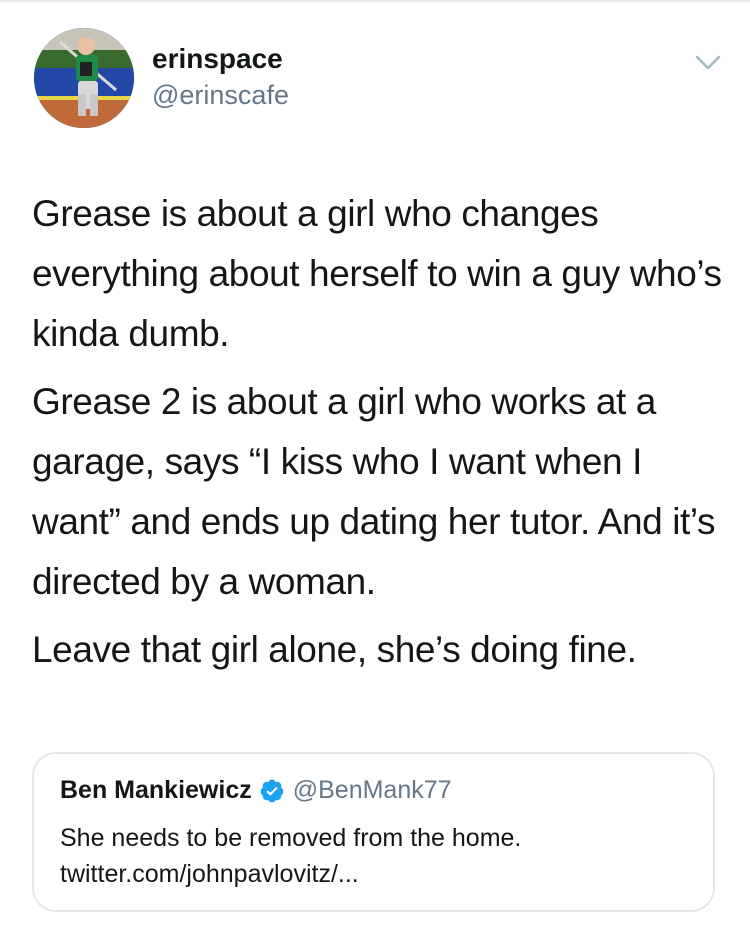 Image resolution: width=750 pixels, height=927 pixels. What do you see at coordinates (220, 95) in the screenshot?
I see `author-handle: @erinscafe` at bounding box center [220, 95].